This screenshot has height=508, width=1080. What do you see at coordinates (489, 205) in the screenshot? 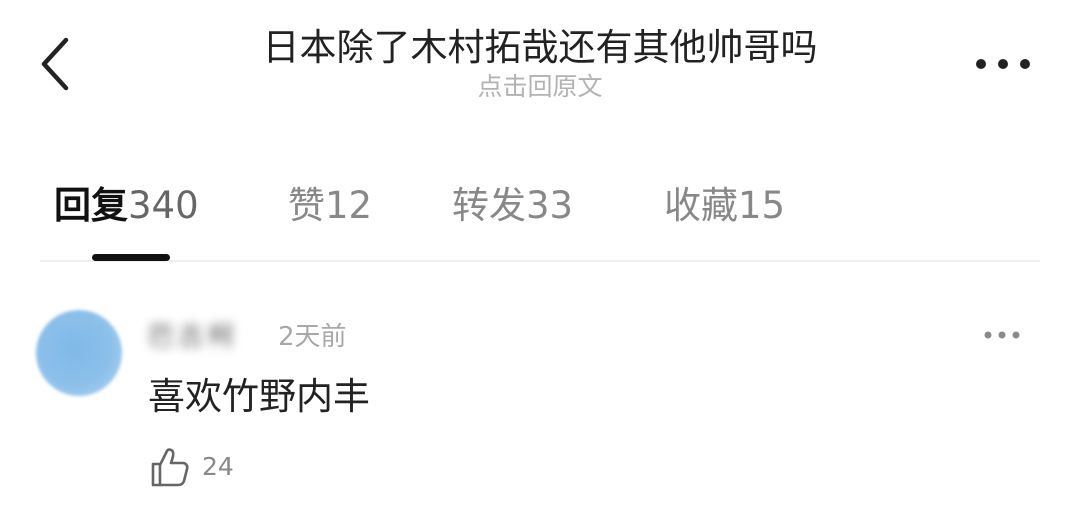
I see `tab-label: 转发` at bounding box center [489, 205].